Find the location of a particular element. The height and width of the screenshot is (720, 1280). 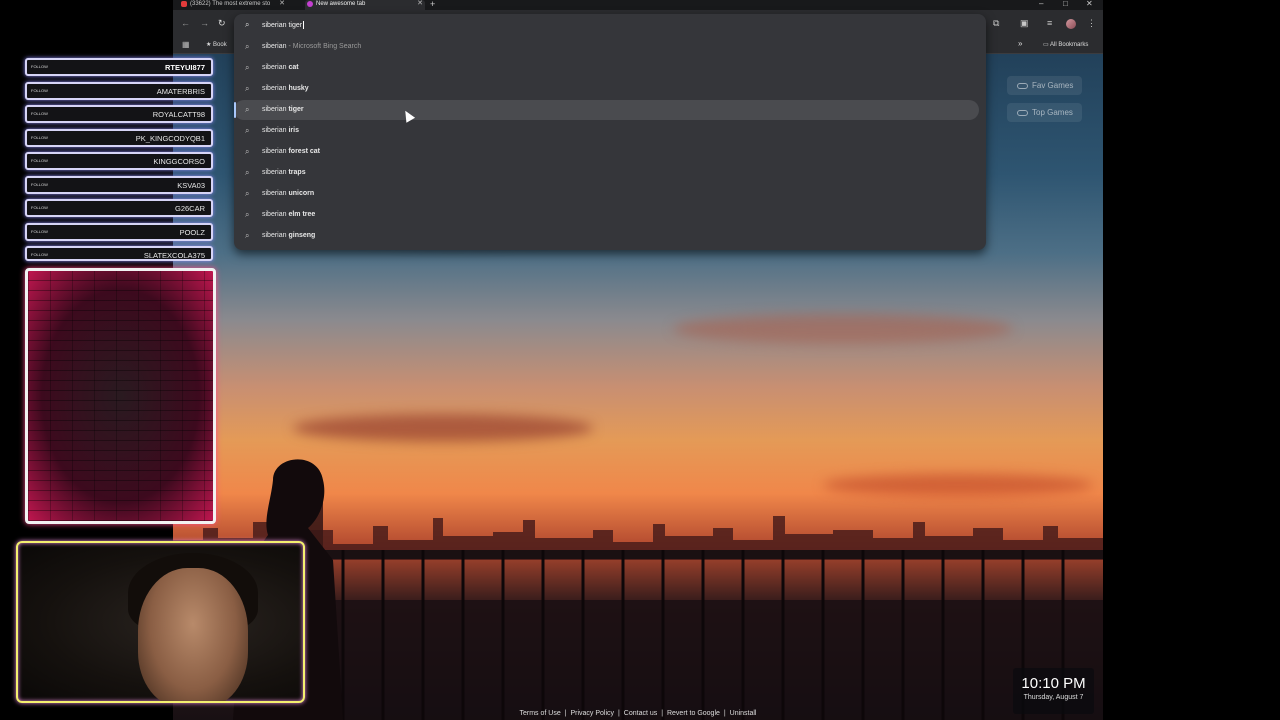

extension-icon: ⧉ is located at coordinates (996, 23).